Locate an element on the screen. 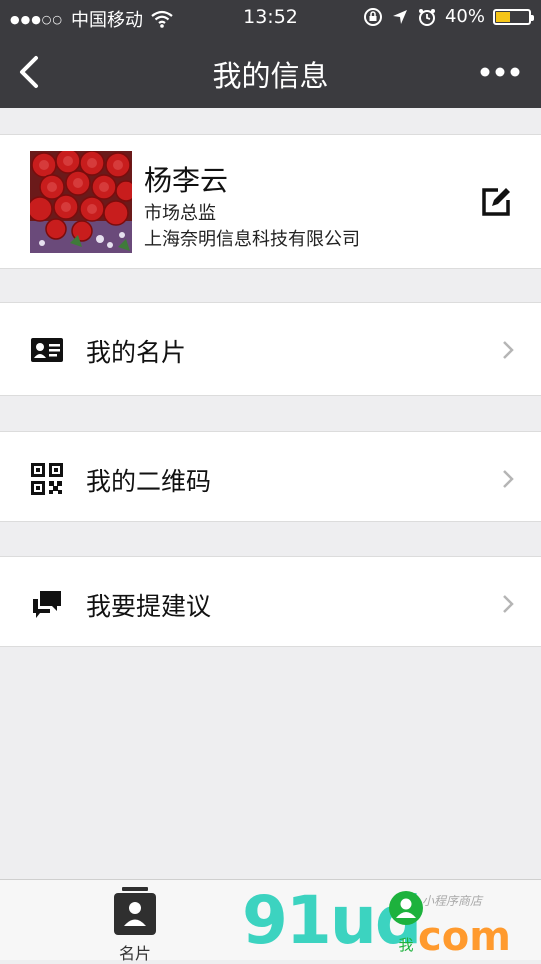 This screenshot has width=541, height=964. profile-company: 上海奈明信息科技有限公司 is located at coordinates (252, 239).